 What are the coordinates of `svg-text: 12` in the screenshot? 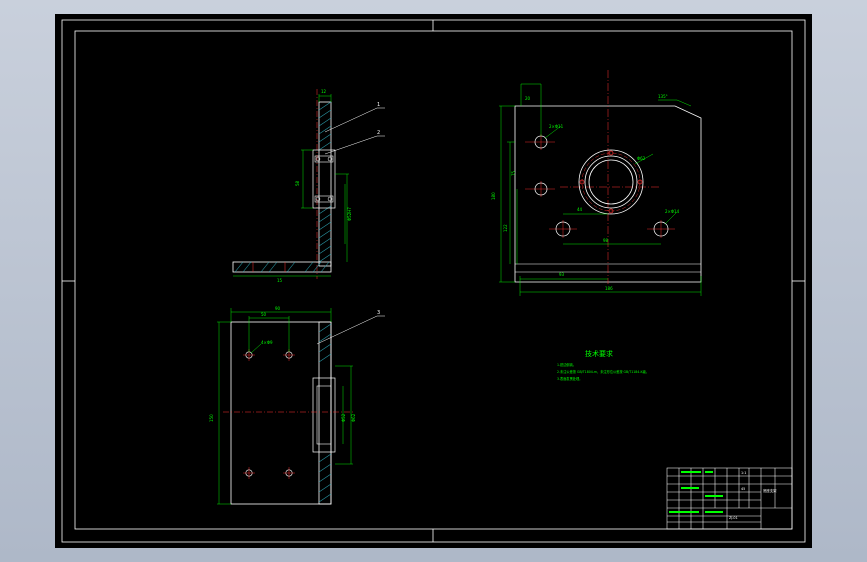 It's located at (324, 91).